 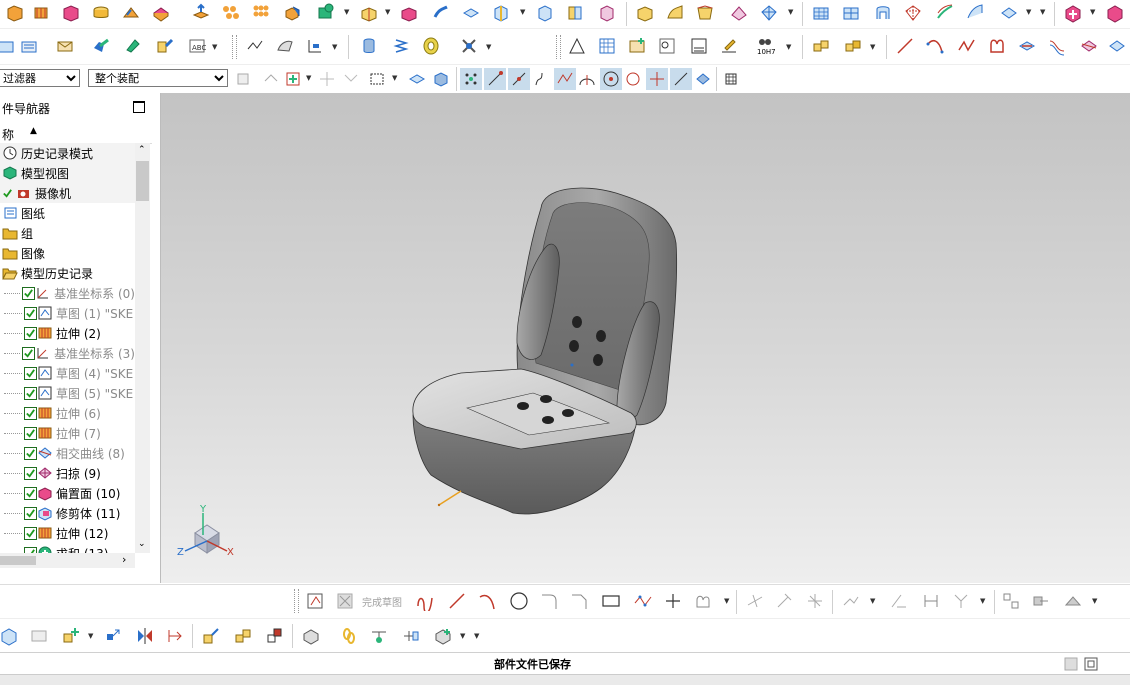 I want to click on sketch-circle-icon, so click(x=519, y=601).